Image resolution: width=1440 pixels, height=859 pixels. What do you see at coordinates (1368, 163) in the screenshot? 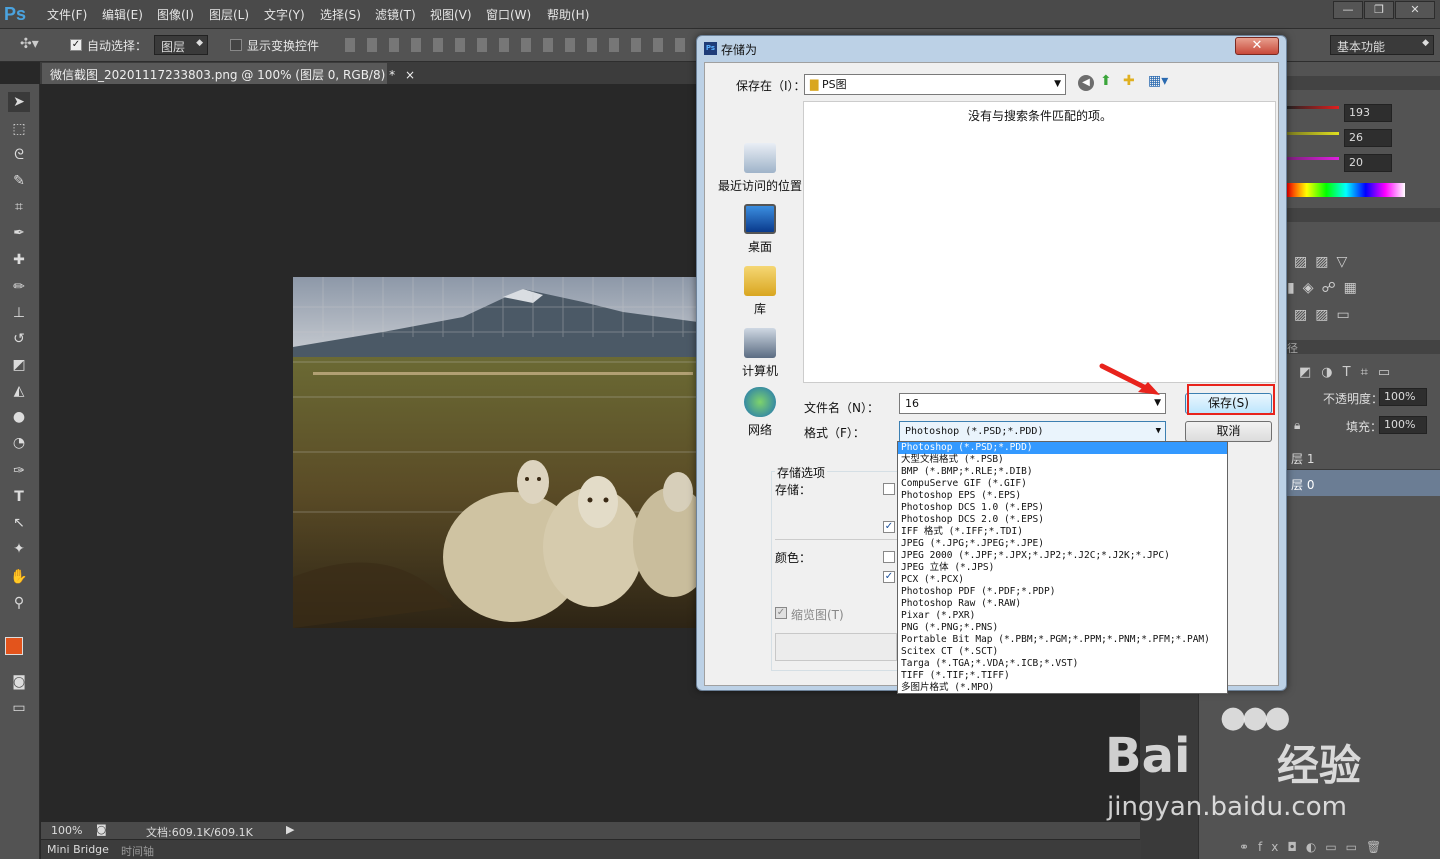
I see `blue-value: 20` at bounding box center [1368, 163].